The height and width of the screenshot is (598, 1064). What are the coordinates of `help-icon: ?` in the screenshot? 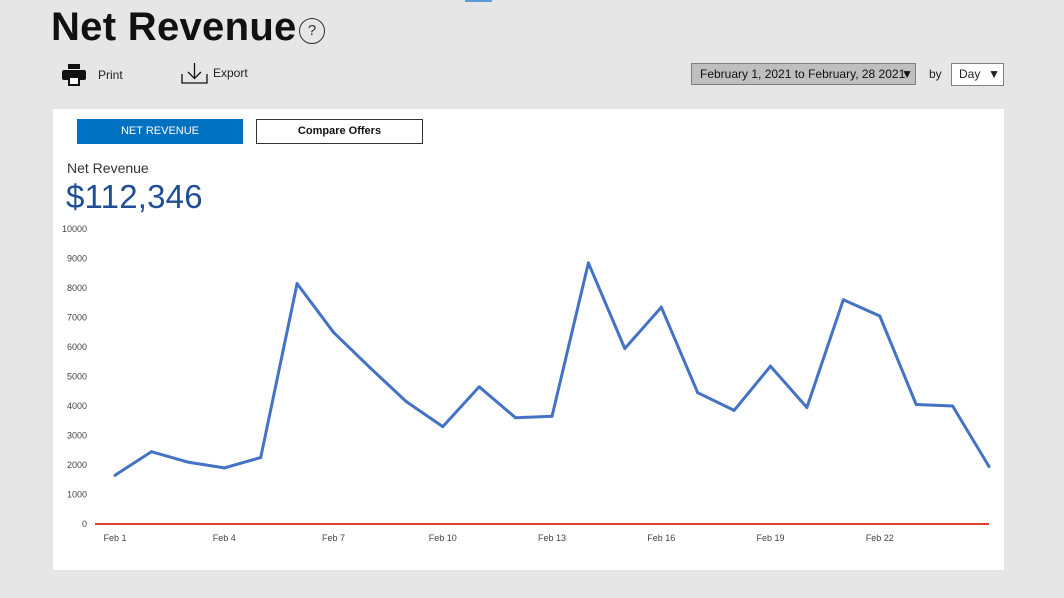 It's located at (312, 31).